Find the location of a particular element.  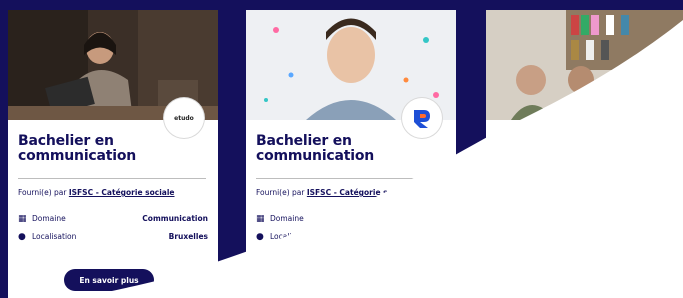

logo-text: etudo is located at coordinates (184, 118).